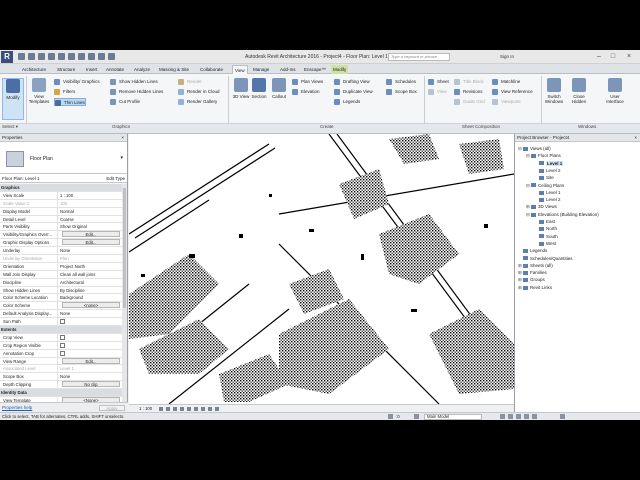 The width and height of the screenshot is (640, 480). Describe the element at coordinates (203, 409) in the screenshot. I see `lock-icon` at that location.